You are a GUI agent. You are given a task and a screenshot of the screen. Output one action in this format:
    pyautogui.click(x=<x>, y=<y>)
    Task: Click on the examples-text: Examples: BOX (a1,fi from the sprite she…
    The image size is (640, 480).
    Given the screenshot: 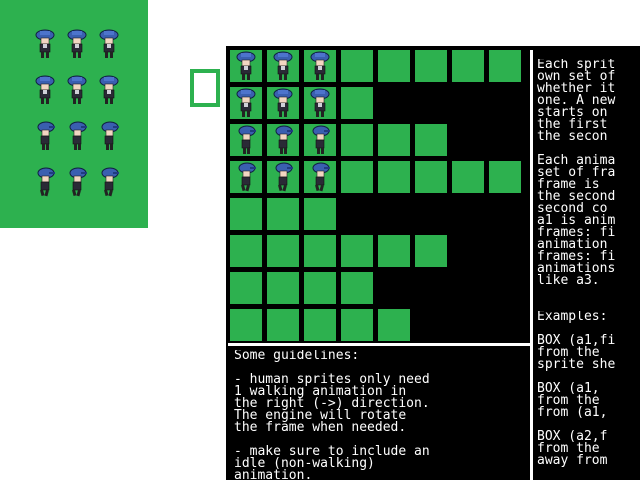 What is the action you would take?
    pyautogui.click(x=576, y=389)
    